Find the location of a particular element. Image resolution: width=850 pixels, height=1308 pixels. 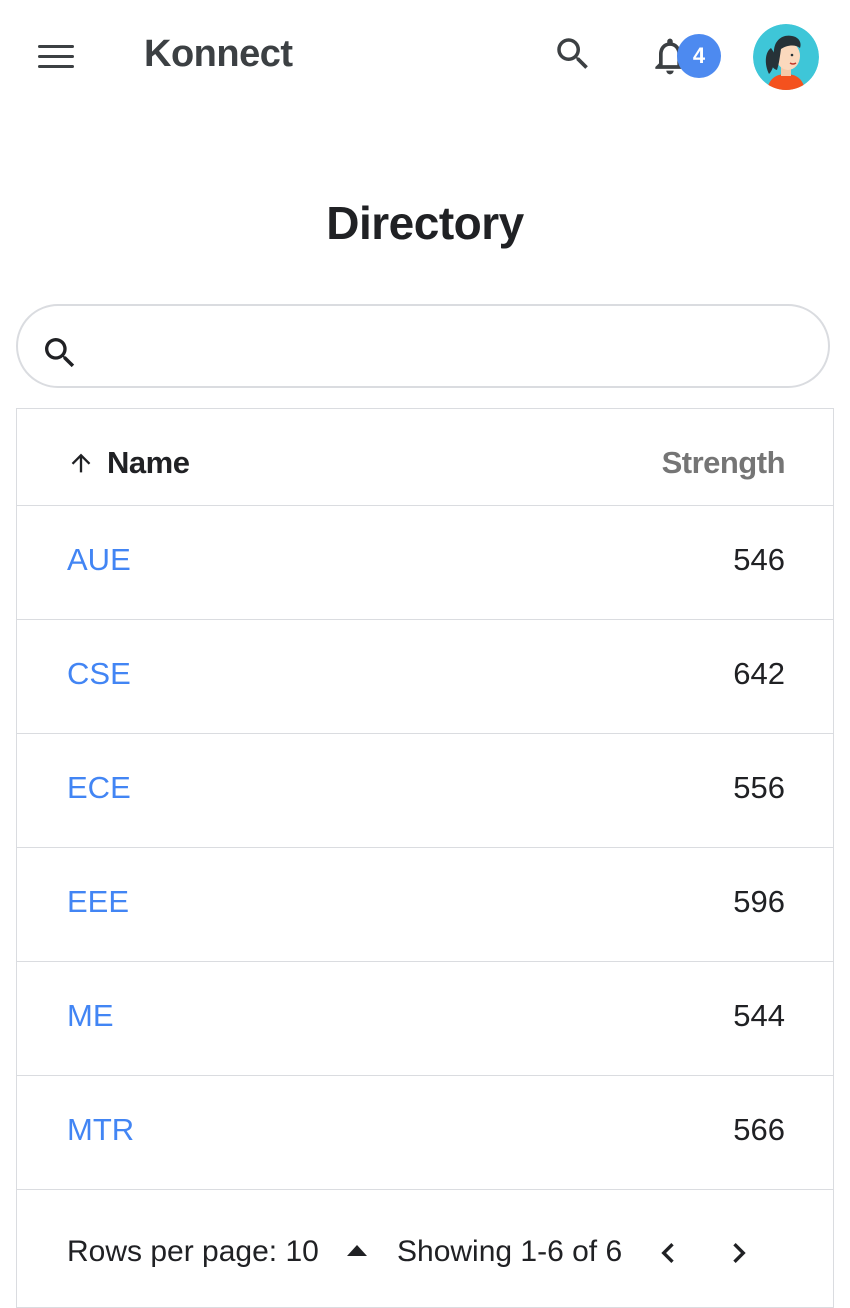

table-row: MTR 566 is located at coordinates (425, 1133).